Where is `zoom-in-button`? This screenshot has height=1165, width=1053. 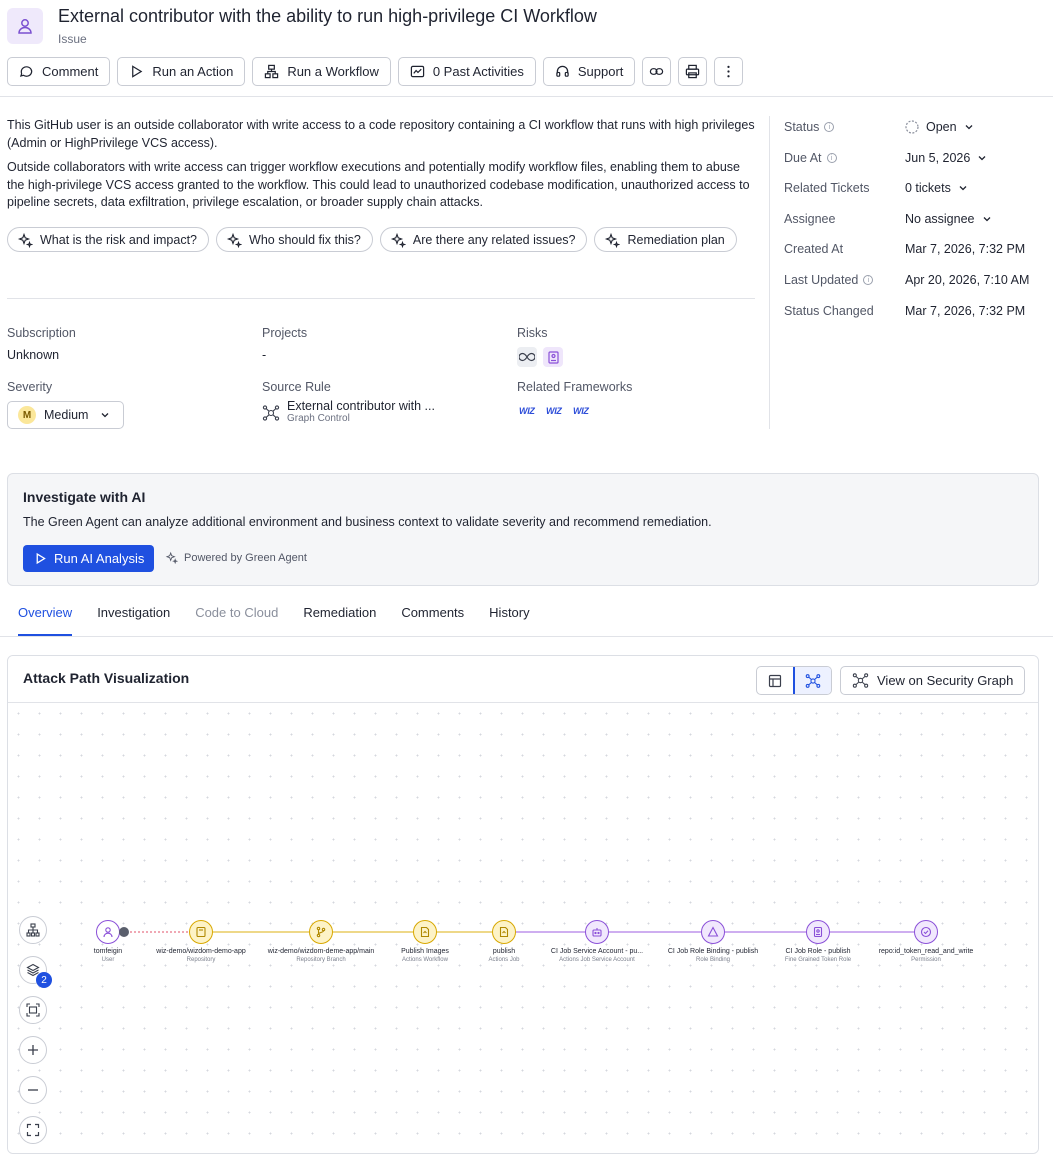 zoom-in-button is located at coordinates (33, 1050).